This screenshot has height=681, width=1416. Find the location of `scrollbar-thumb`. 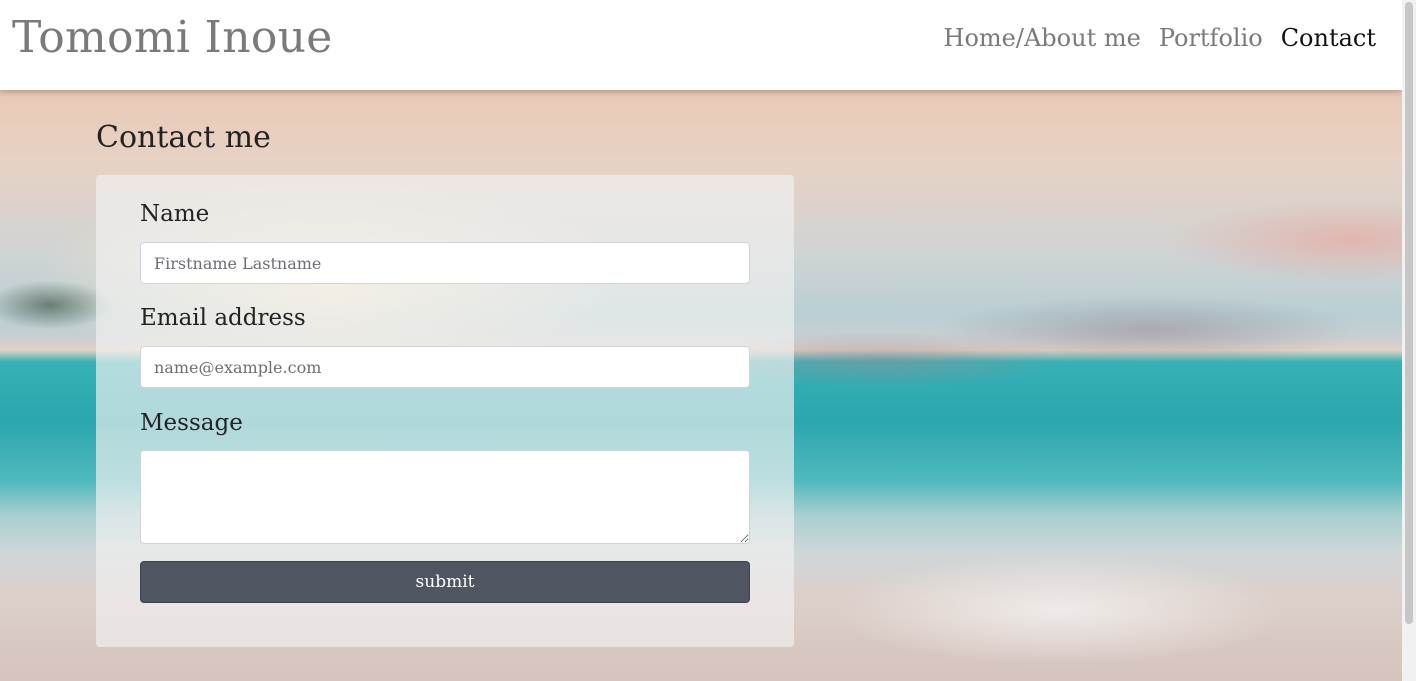

scrollbar-thumb is located at coordinates (1409, 313).